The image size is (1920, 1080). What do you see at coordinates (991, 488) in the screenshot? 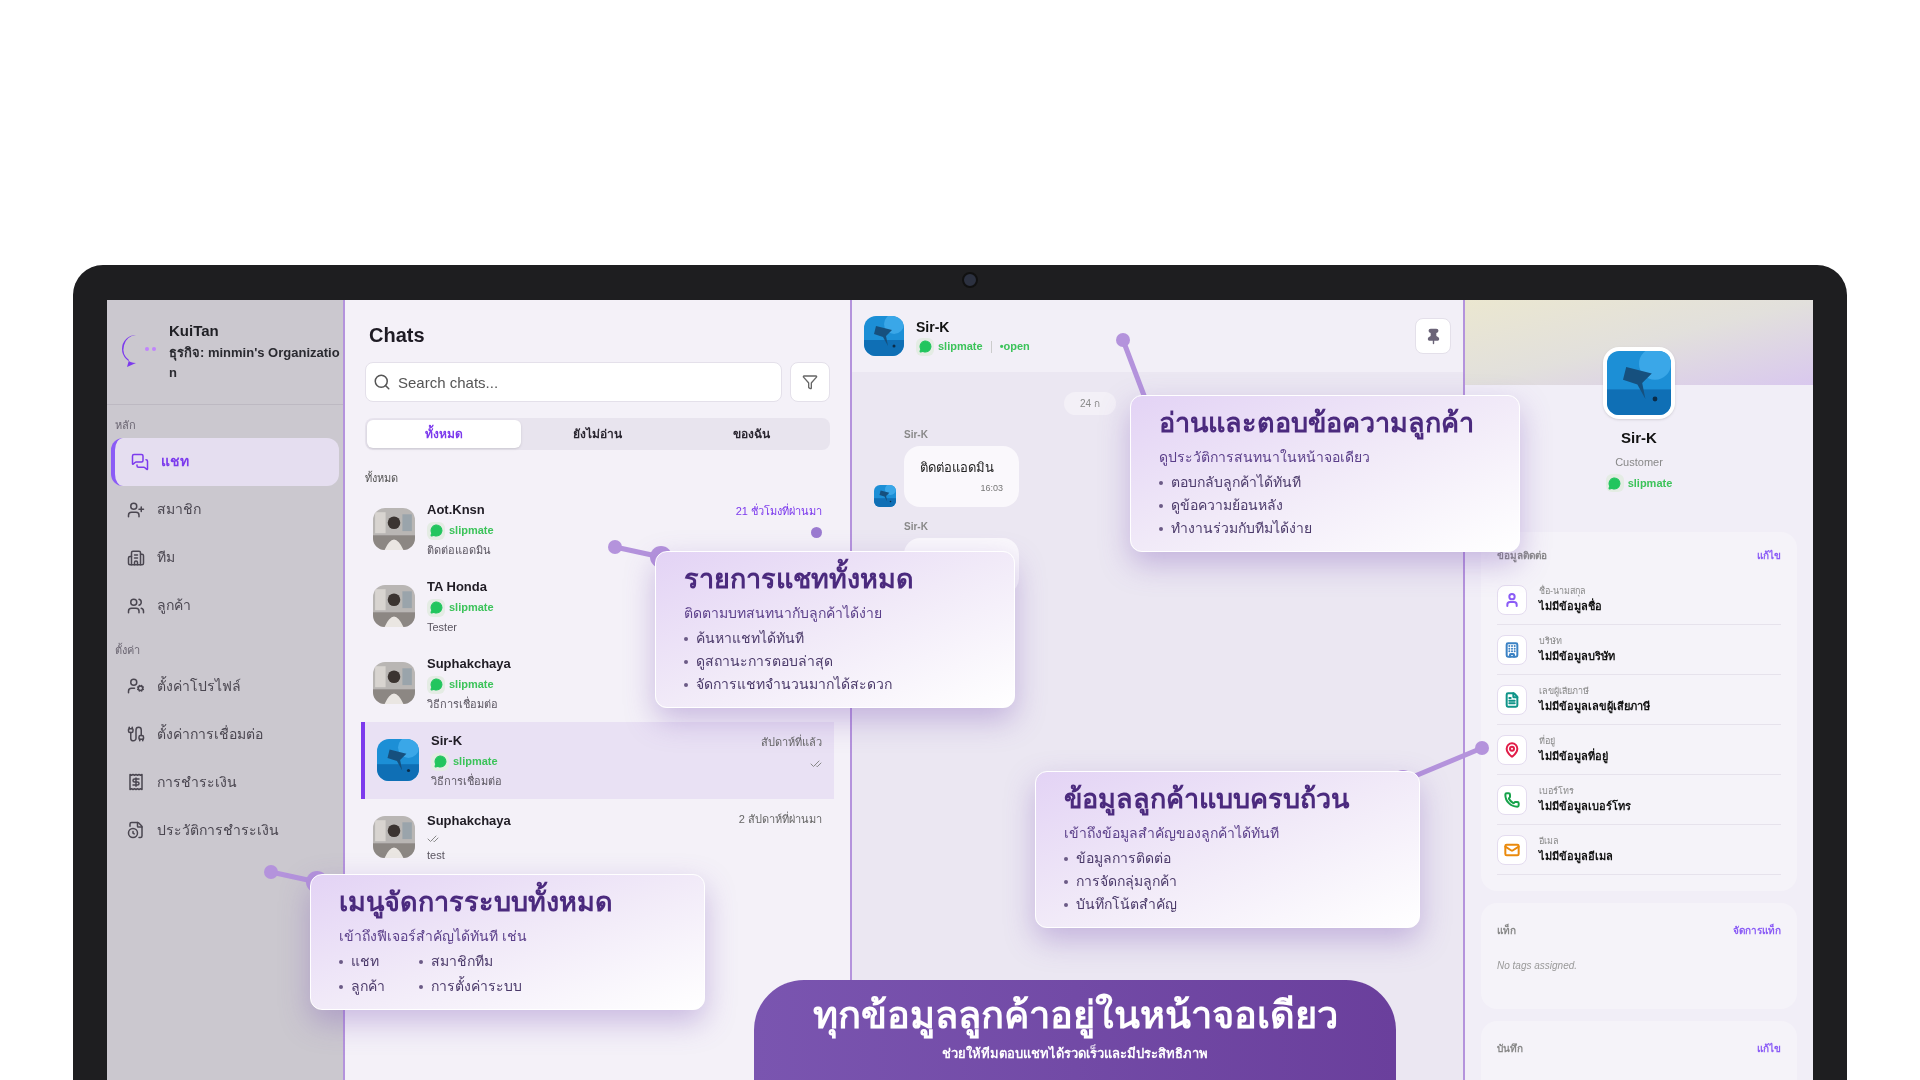
I see `message-time: 16:03` at bounding box center [991, 488].